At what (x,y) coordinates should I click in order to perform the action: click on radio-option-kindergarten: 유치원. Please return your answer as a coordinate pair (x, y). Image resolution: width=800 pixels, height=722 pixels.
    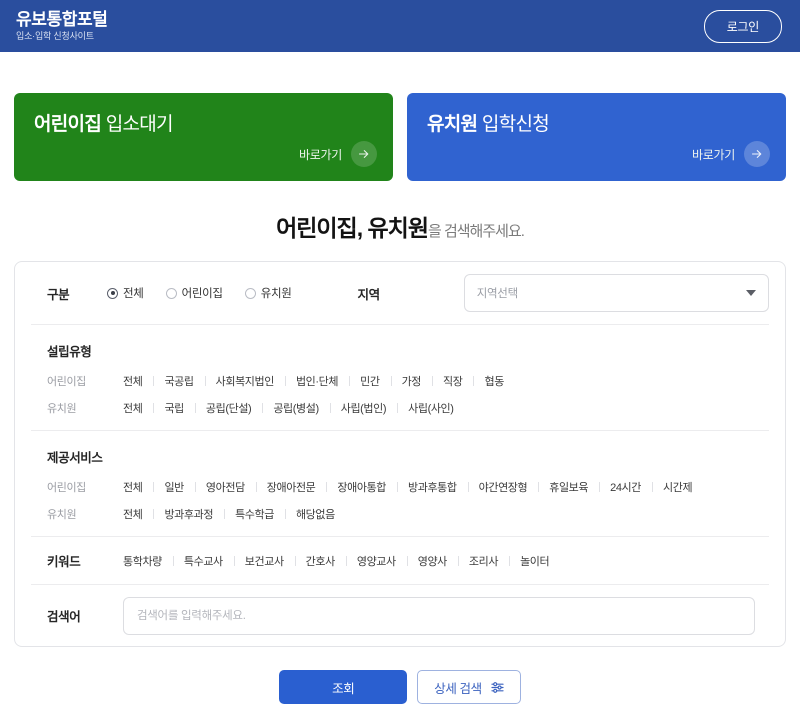
    Looking at the image, I should click on (268, 293).